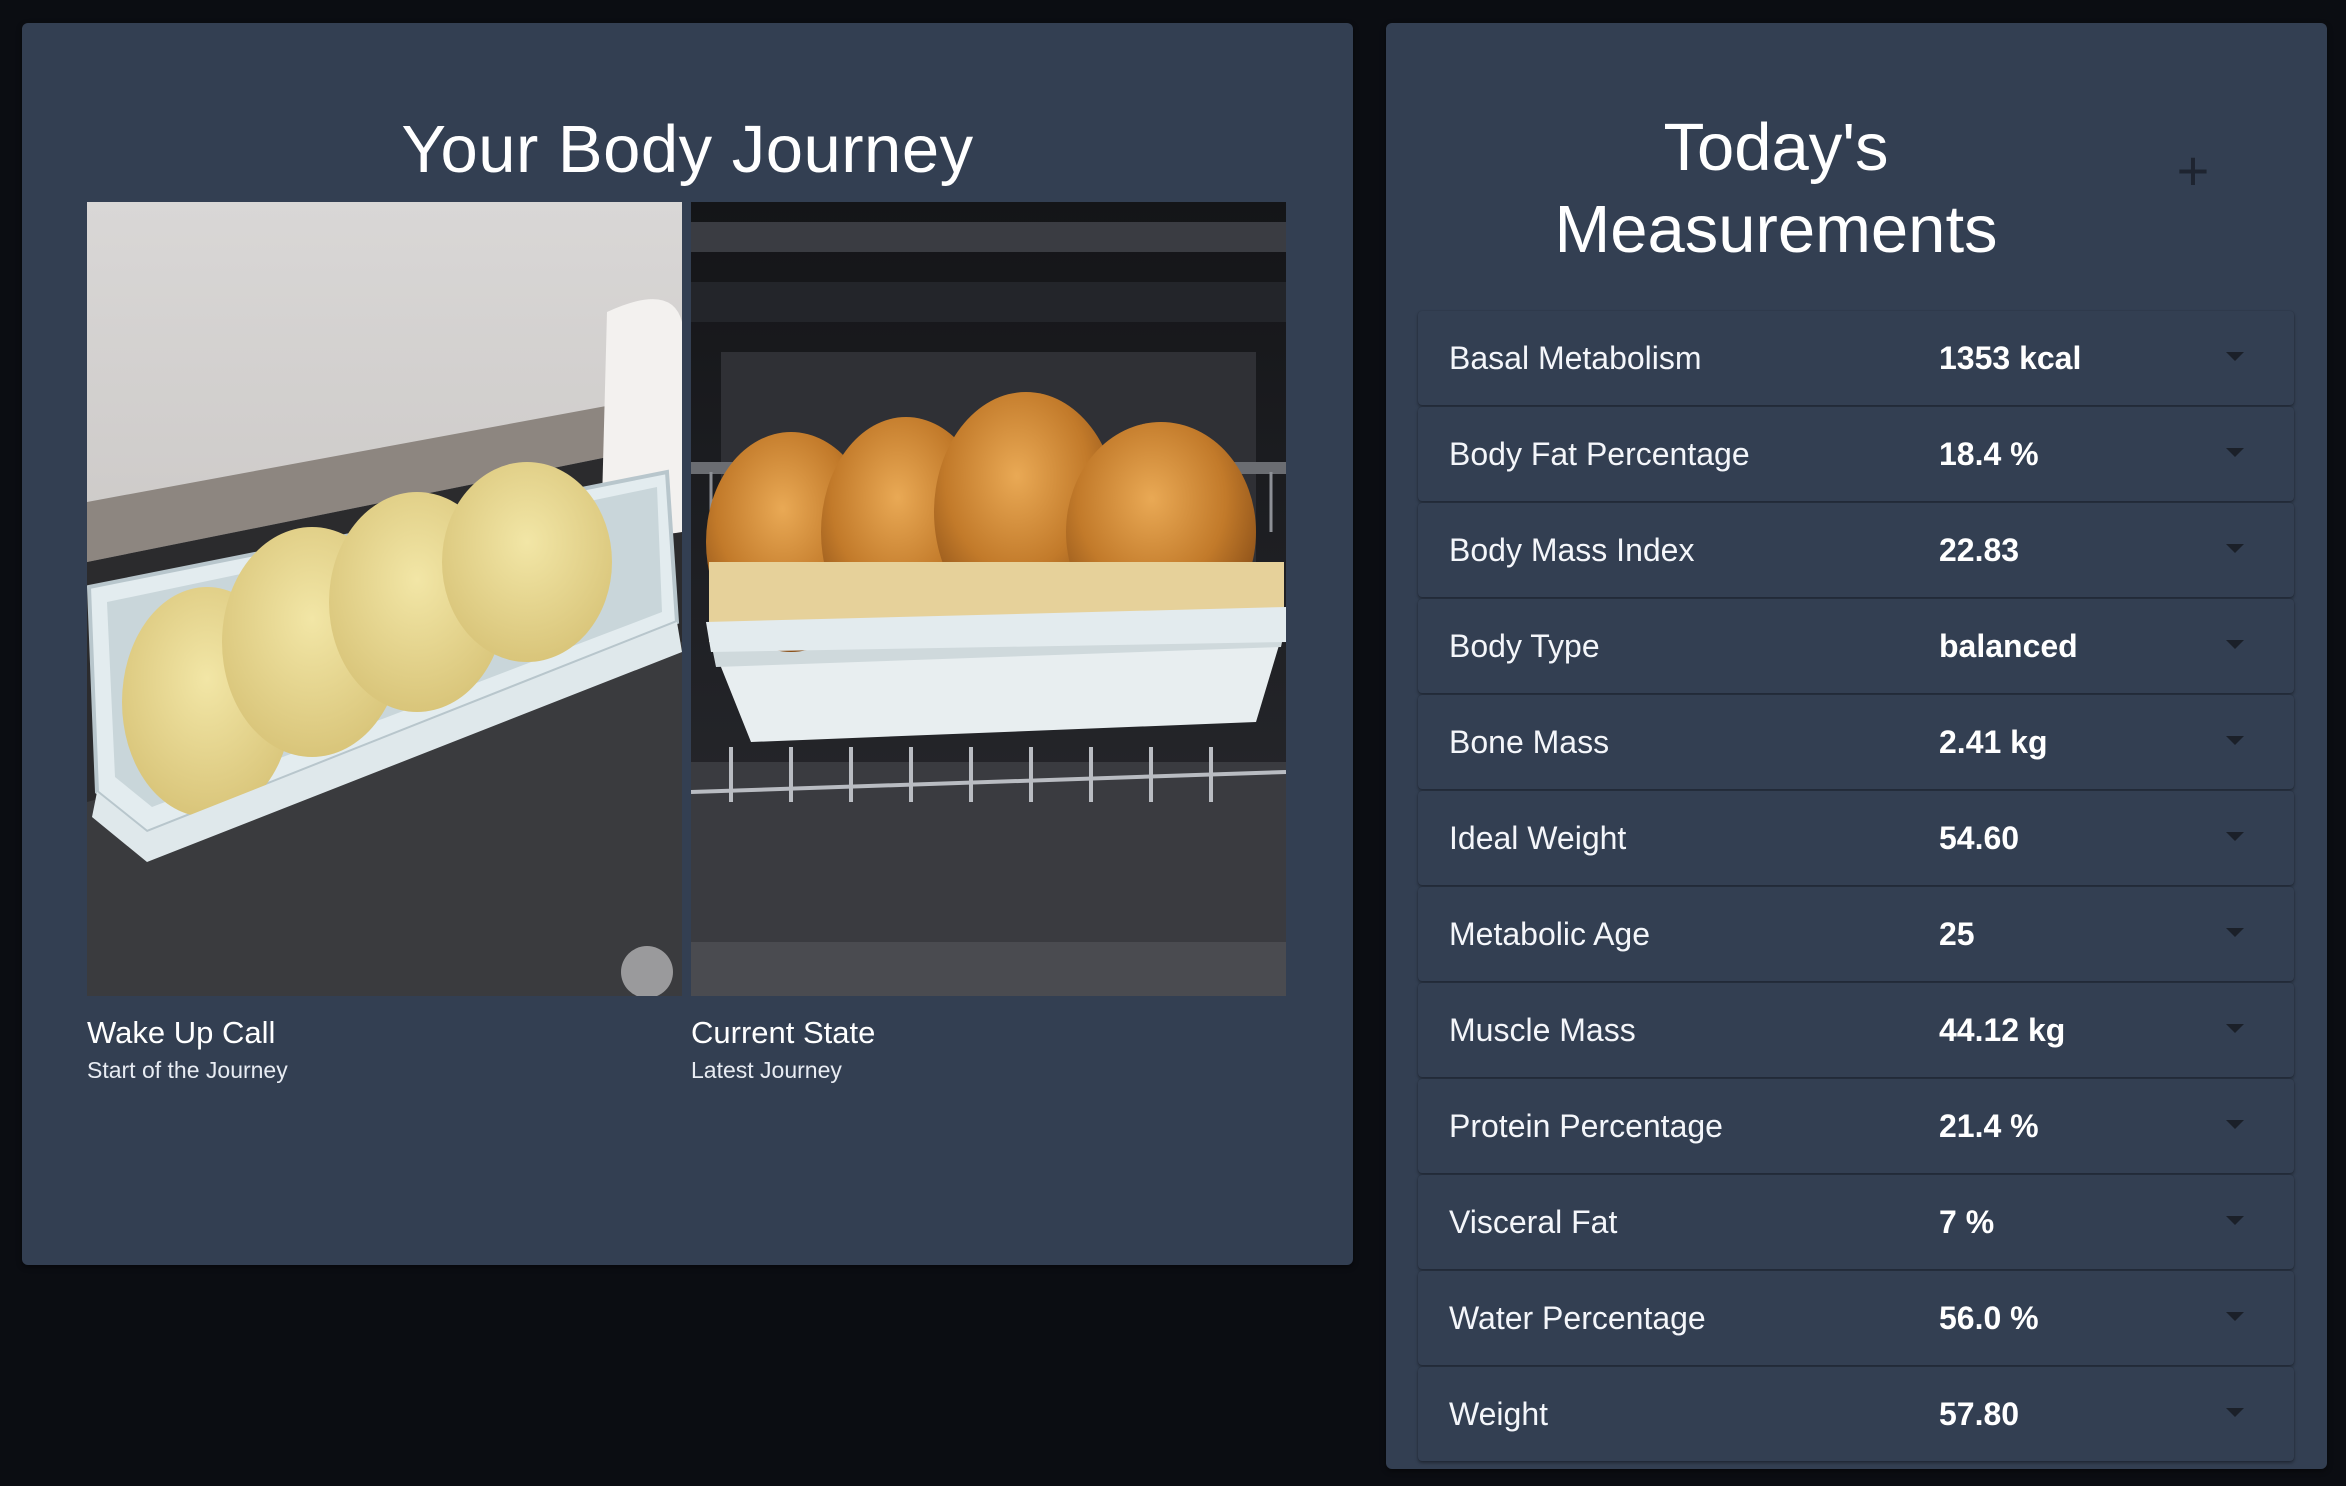 Image resolution: width=2346 pixels, height=1486 pixels. Describe the element at coordinates (1993, 742) in the screenshot. I see `measurement-value: 2.41 kg` at that location.